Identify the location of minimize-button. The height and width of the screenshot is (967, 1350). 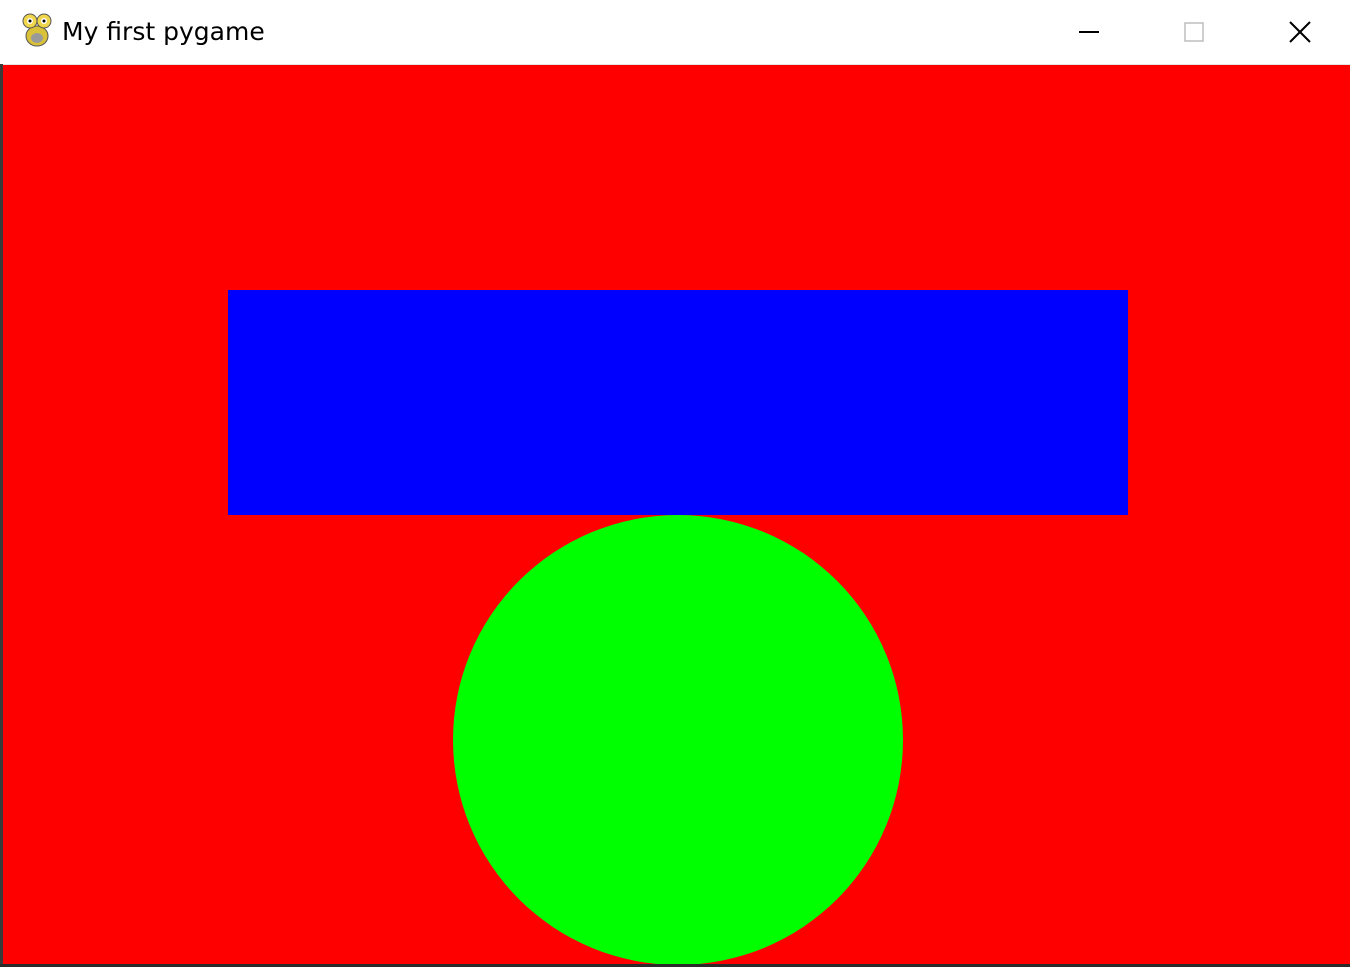
(1089, 32).